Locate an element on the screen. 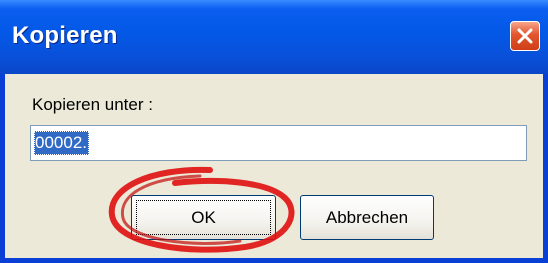 The image size is (548, 263). cancel-button: Abbrechen is located at coordinates (367, 217).